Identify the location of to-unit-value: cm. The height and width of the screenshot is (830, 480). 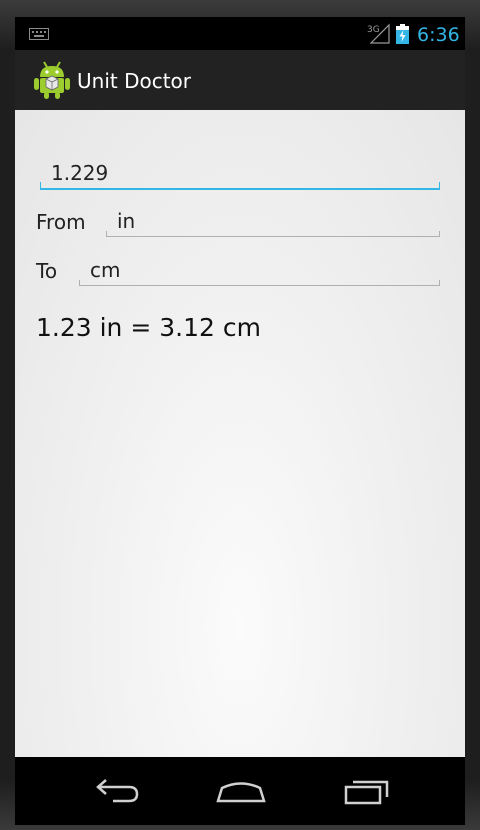
(105, 270).